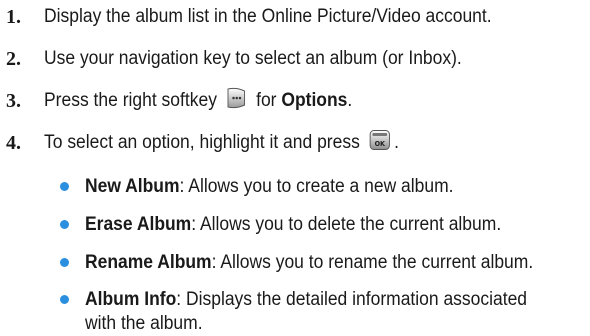 The width and height of the screenshot is (590, 336). What do you see at coordinates (13, 142) in the screenshot?
I see `step-number: 4.` at bounding box center [13, 142].